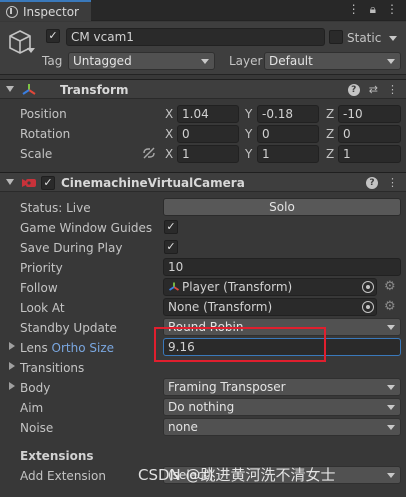  I want to click on lock-icon: 🔒︎, so click(373, 9).